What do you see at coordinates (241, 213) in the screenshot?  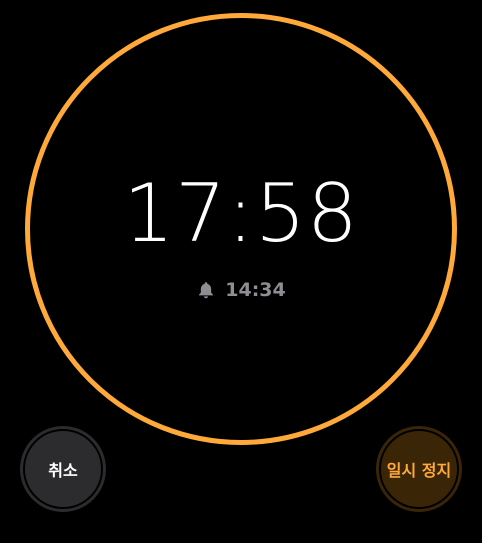 I see `remaining-time: 17:58` at bounding box center [241, 213].